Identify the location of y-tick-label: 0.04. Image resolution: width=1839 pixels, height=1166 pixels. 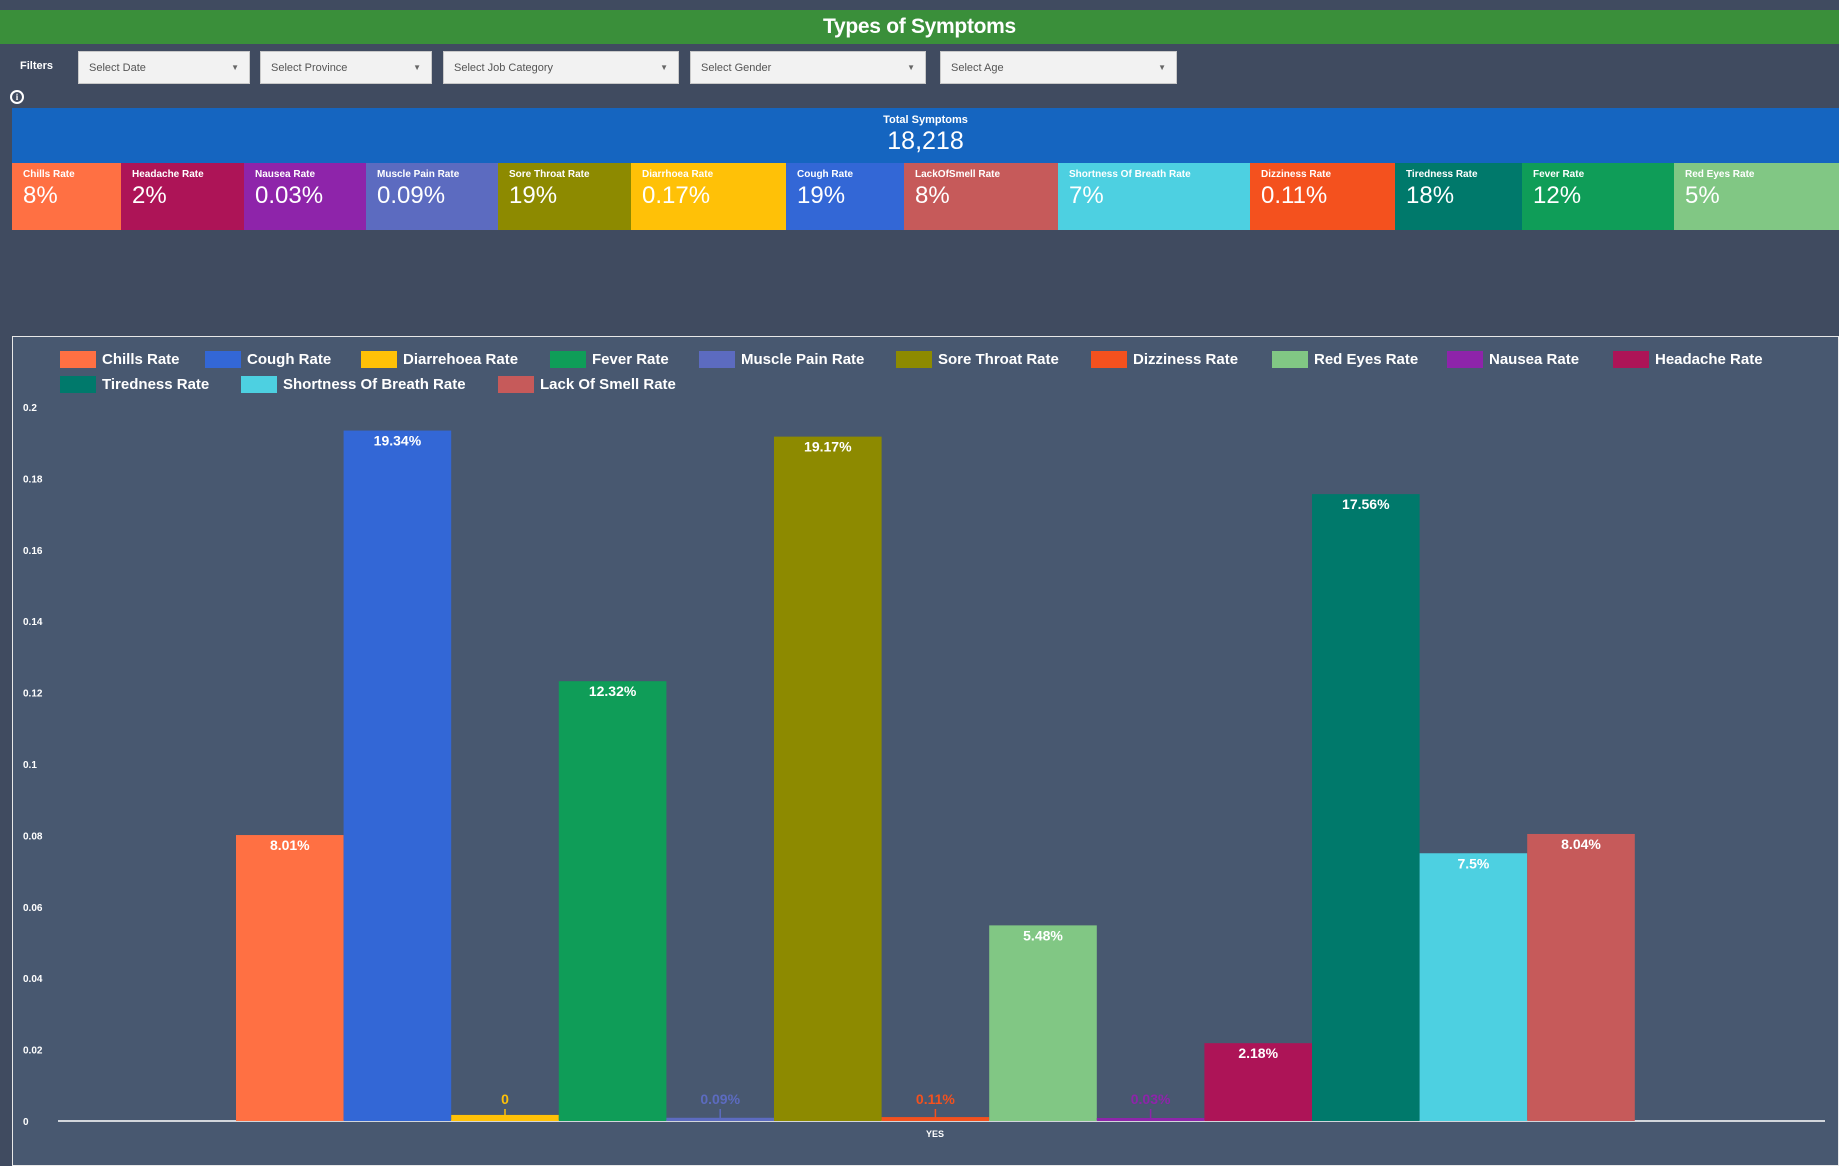
(33, 979).